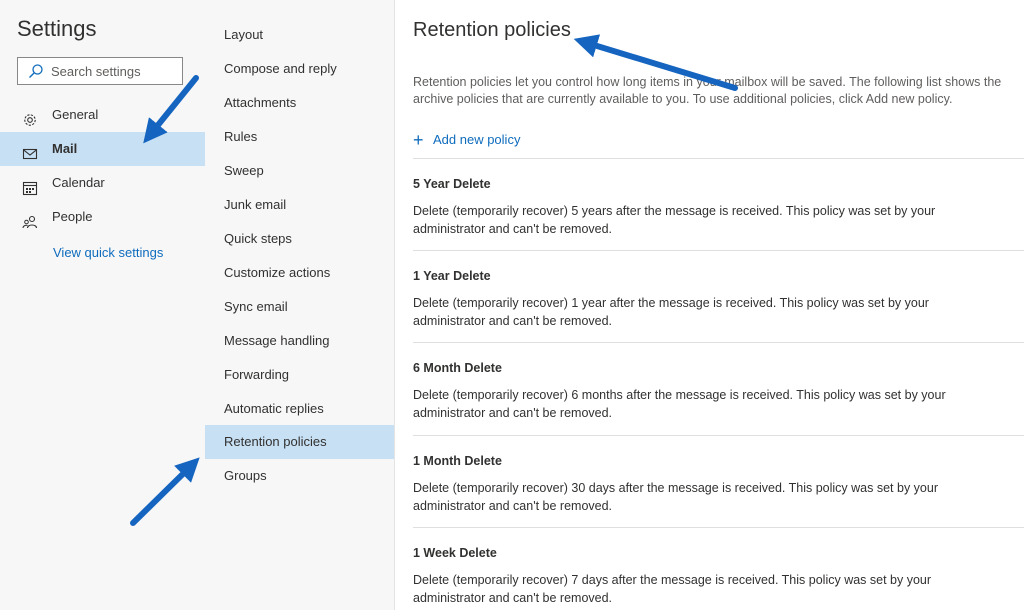 The height and width of the screenshot is (610, 1024). What do you see at coordinates (57, 28) in the screenshot?
I see `settings-title: Settings` at bounding box center [57, 28].